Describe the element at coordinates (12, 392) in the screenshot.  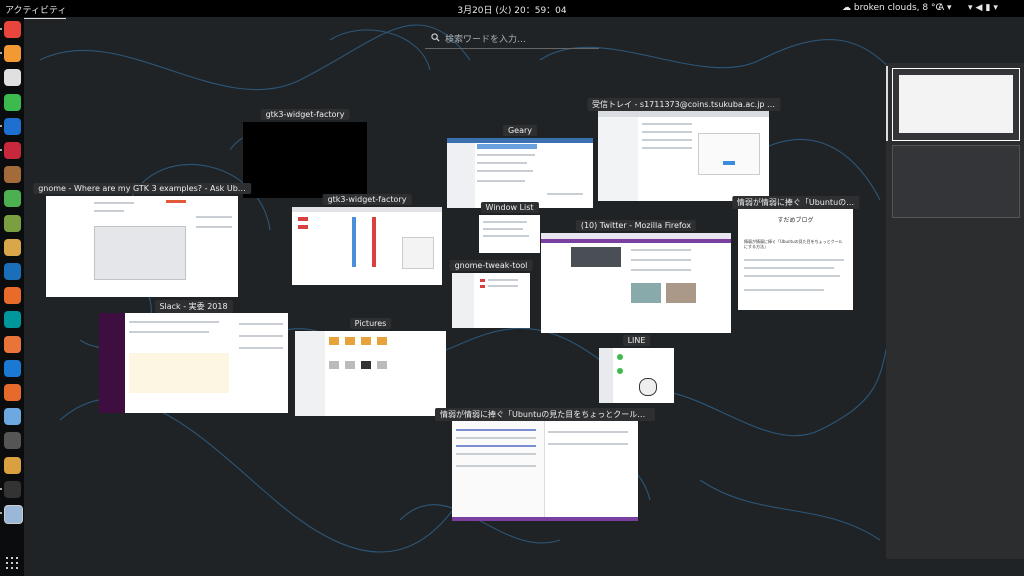
I see `firefox-icon` at that location.